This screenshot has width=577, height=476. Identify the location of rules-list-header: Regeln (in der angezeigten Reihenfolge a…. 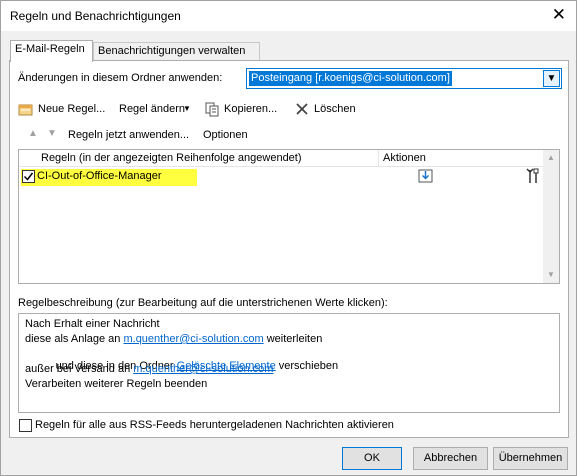
(282, 158).